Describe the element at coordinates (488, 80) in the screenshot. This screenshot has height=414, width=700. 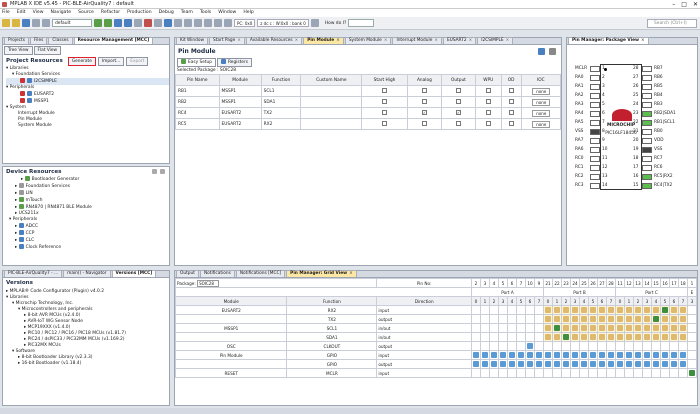
I see `column-header: WPU` at that location.